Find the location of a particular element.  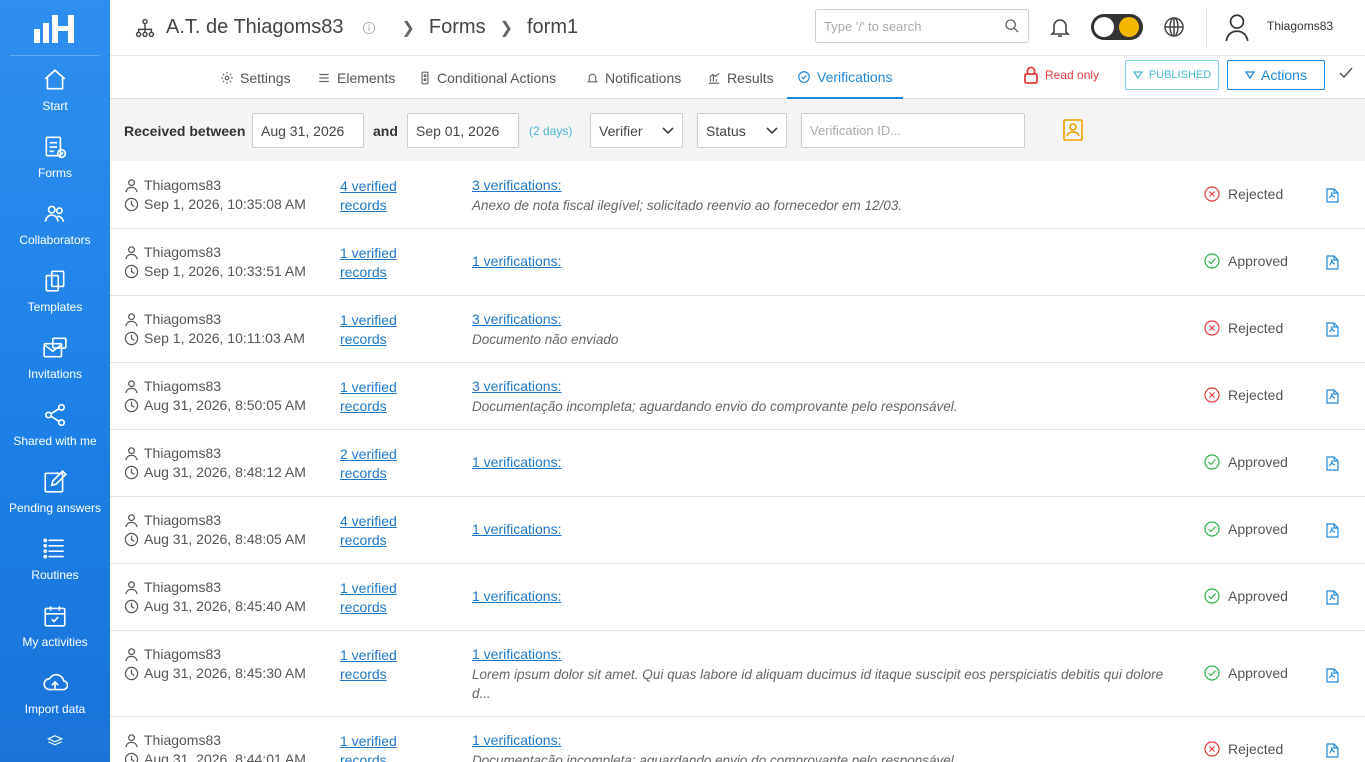

sidebar-item-more is located at coordinates (55, 741).